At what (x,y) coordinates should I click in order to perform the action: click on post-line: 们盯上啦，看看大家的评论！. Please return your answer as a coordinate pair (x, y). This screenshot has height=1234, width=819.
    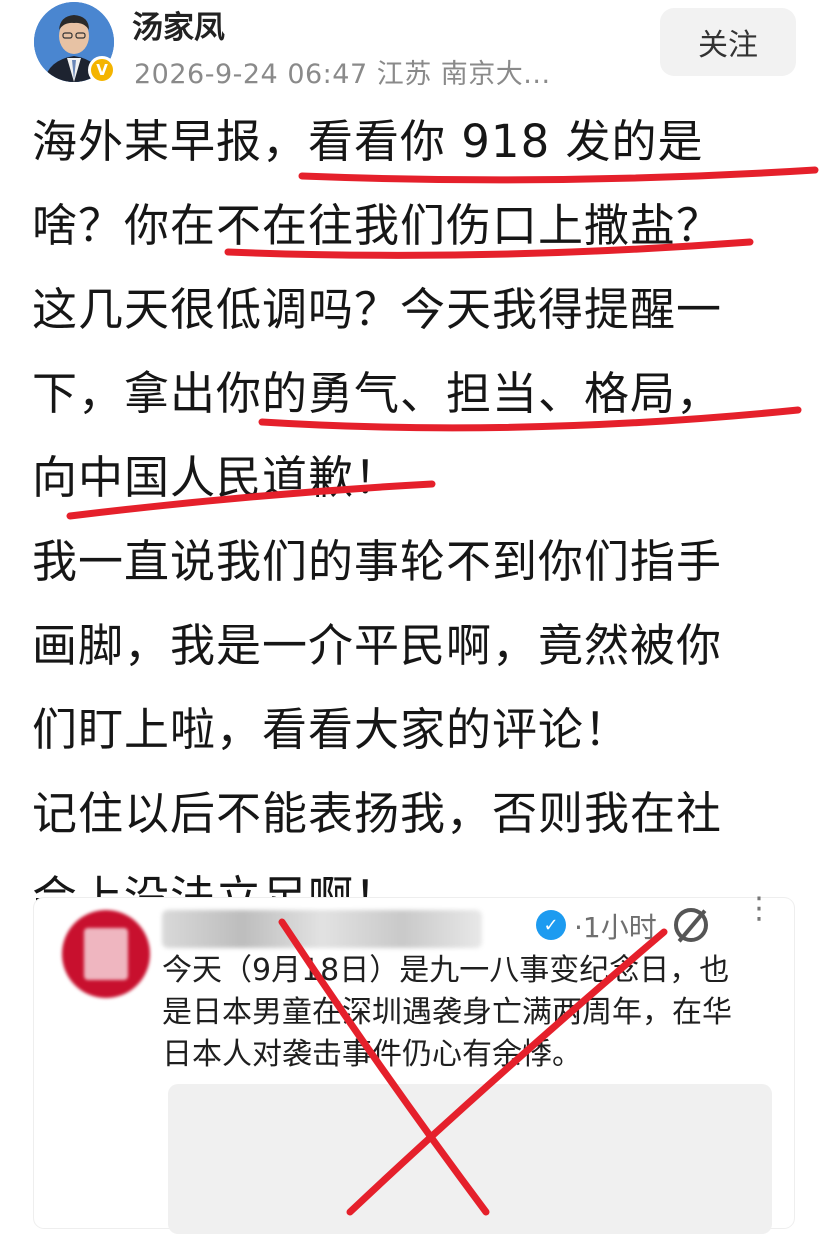
    Looking at the image, I should click on (331, 729).